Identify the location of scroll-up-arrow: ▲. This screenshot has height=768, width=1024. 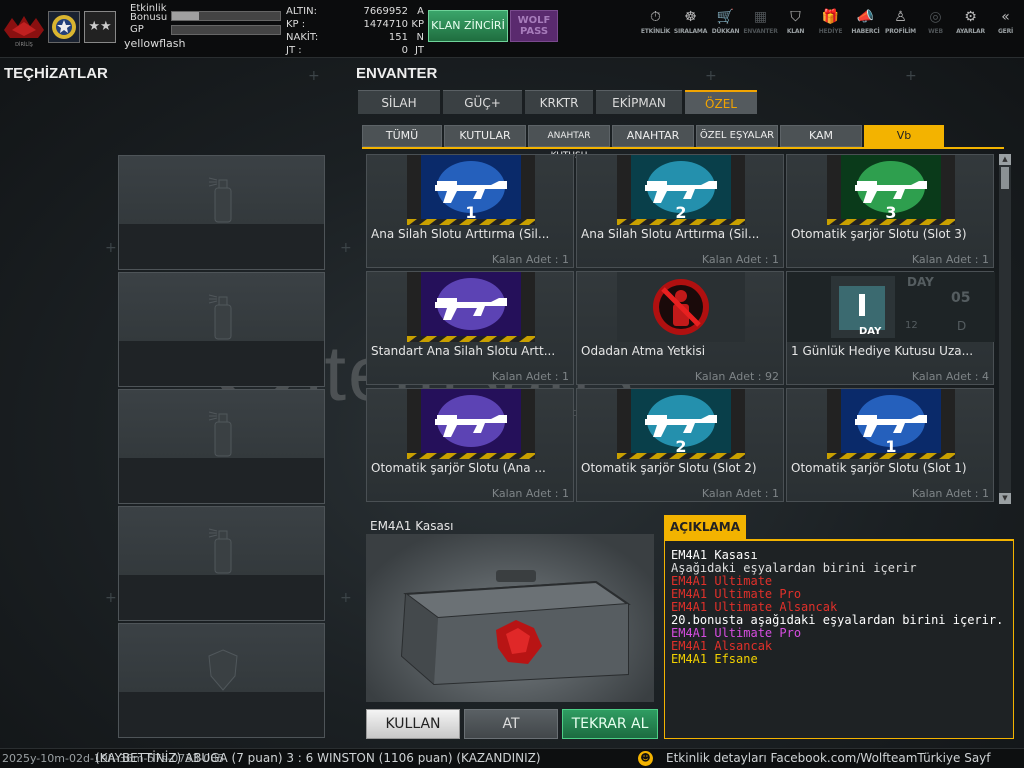
(1005, 159).